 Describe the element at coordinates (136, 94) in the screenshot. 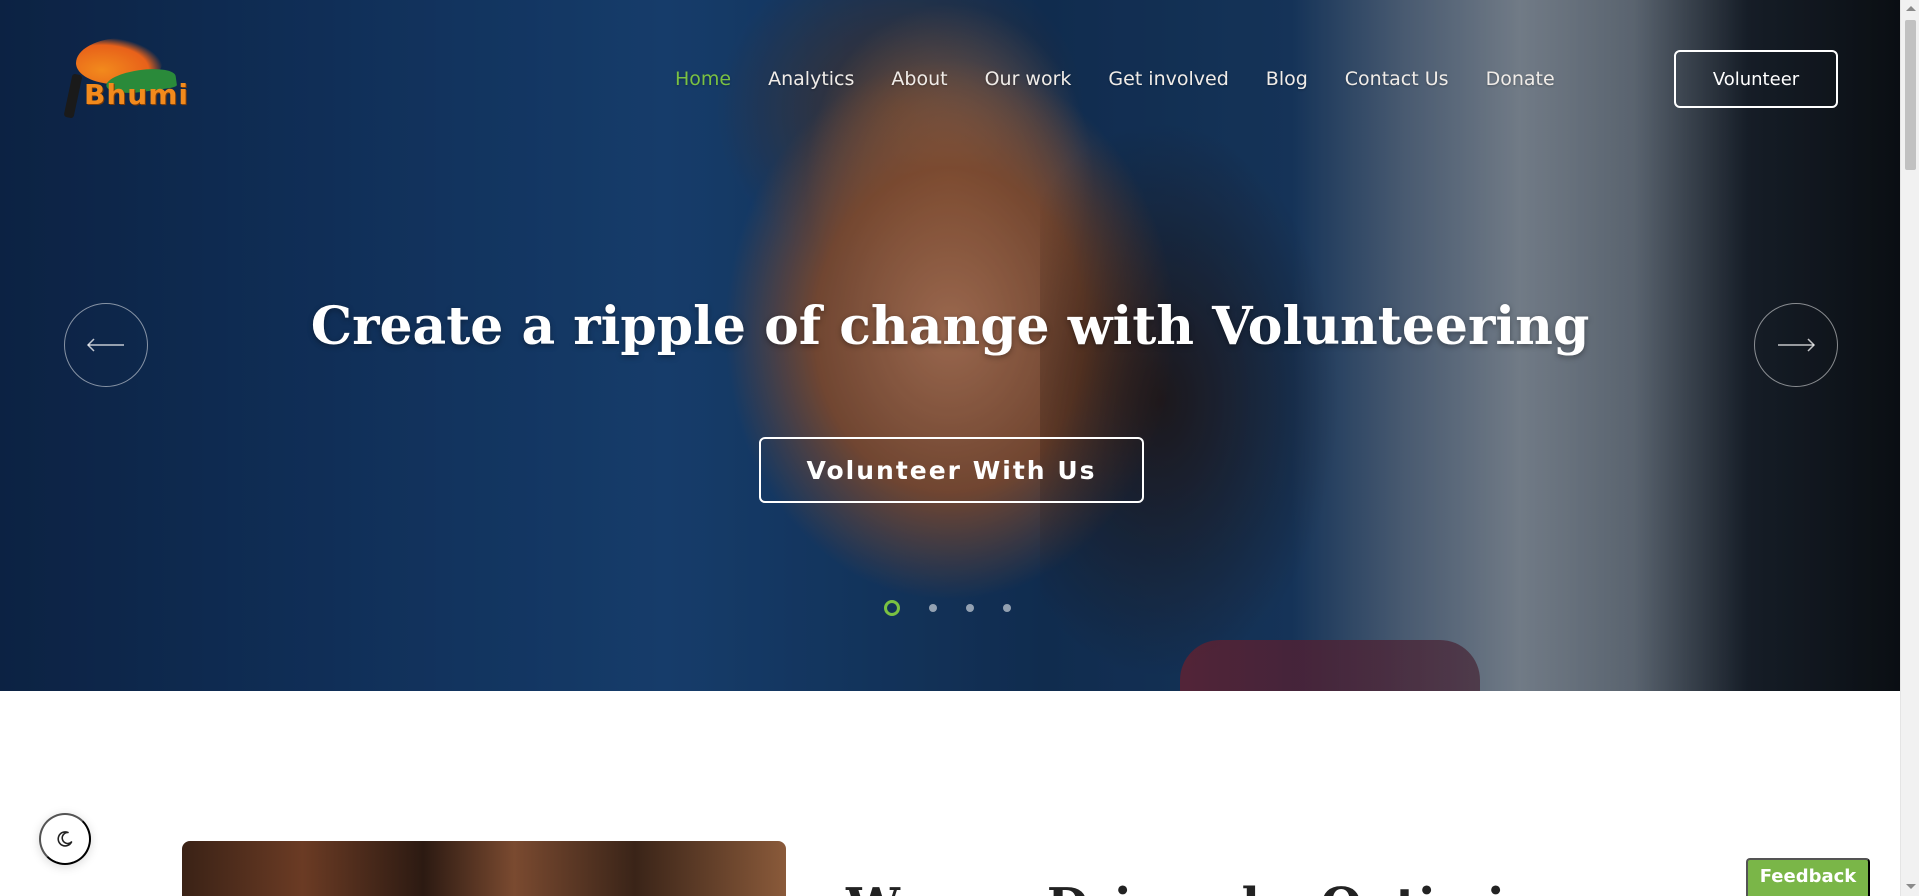

I see `logo-wordmark: Bhumi` at that location.